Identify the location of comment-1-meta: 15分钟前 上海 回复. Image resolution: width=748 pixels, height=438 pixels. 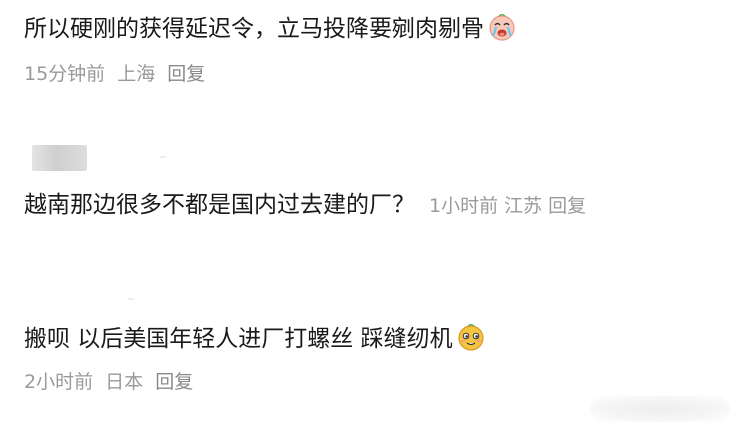
(117, 74).